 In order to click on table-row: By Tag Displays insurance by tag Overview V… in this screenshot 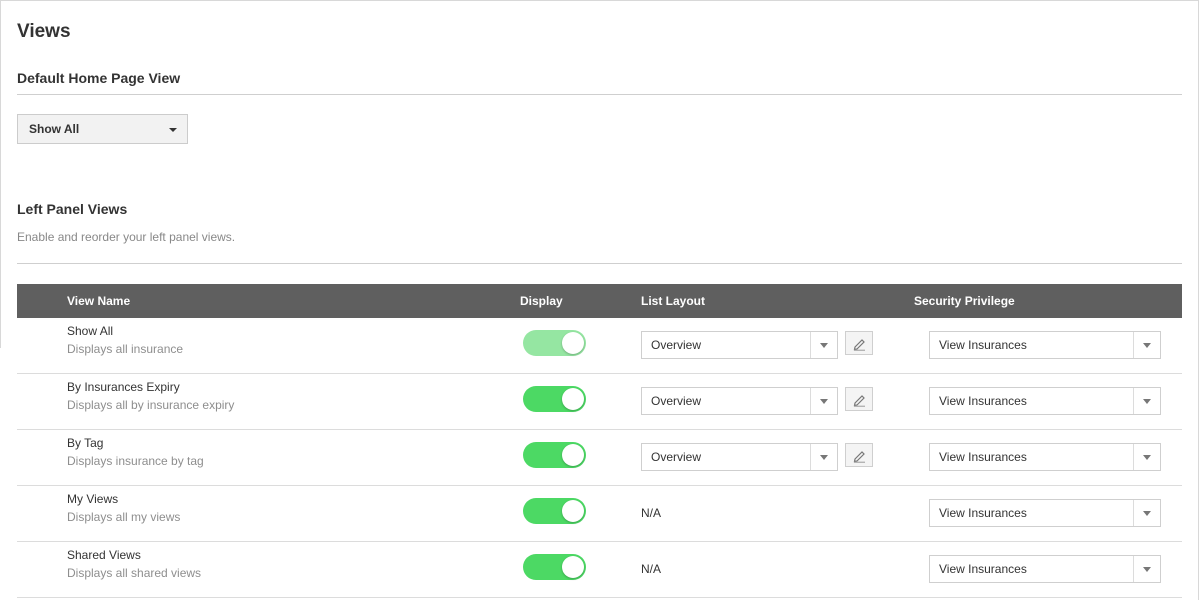, I will do `click(599, 458)`.